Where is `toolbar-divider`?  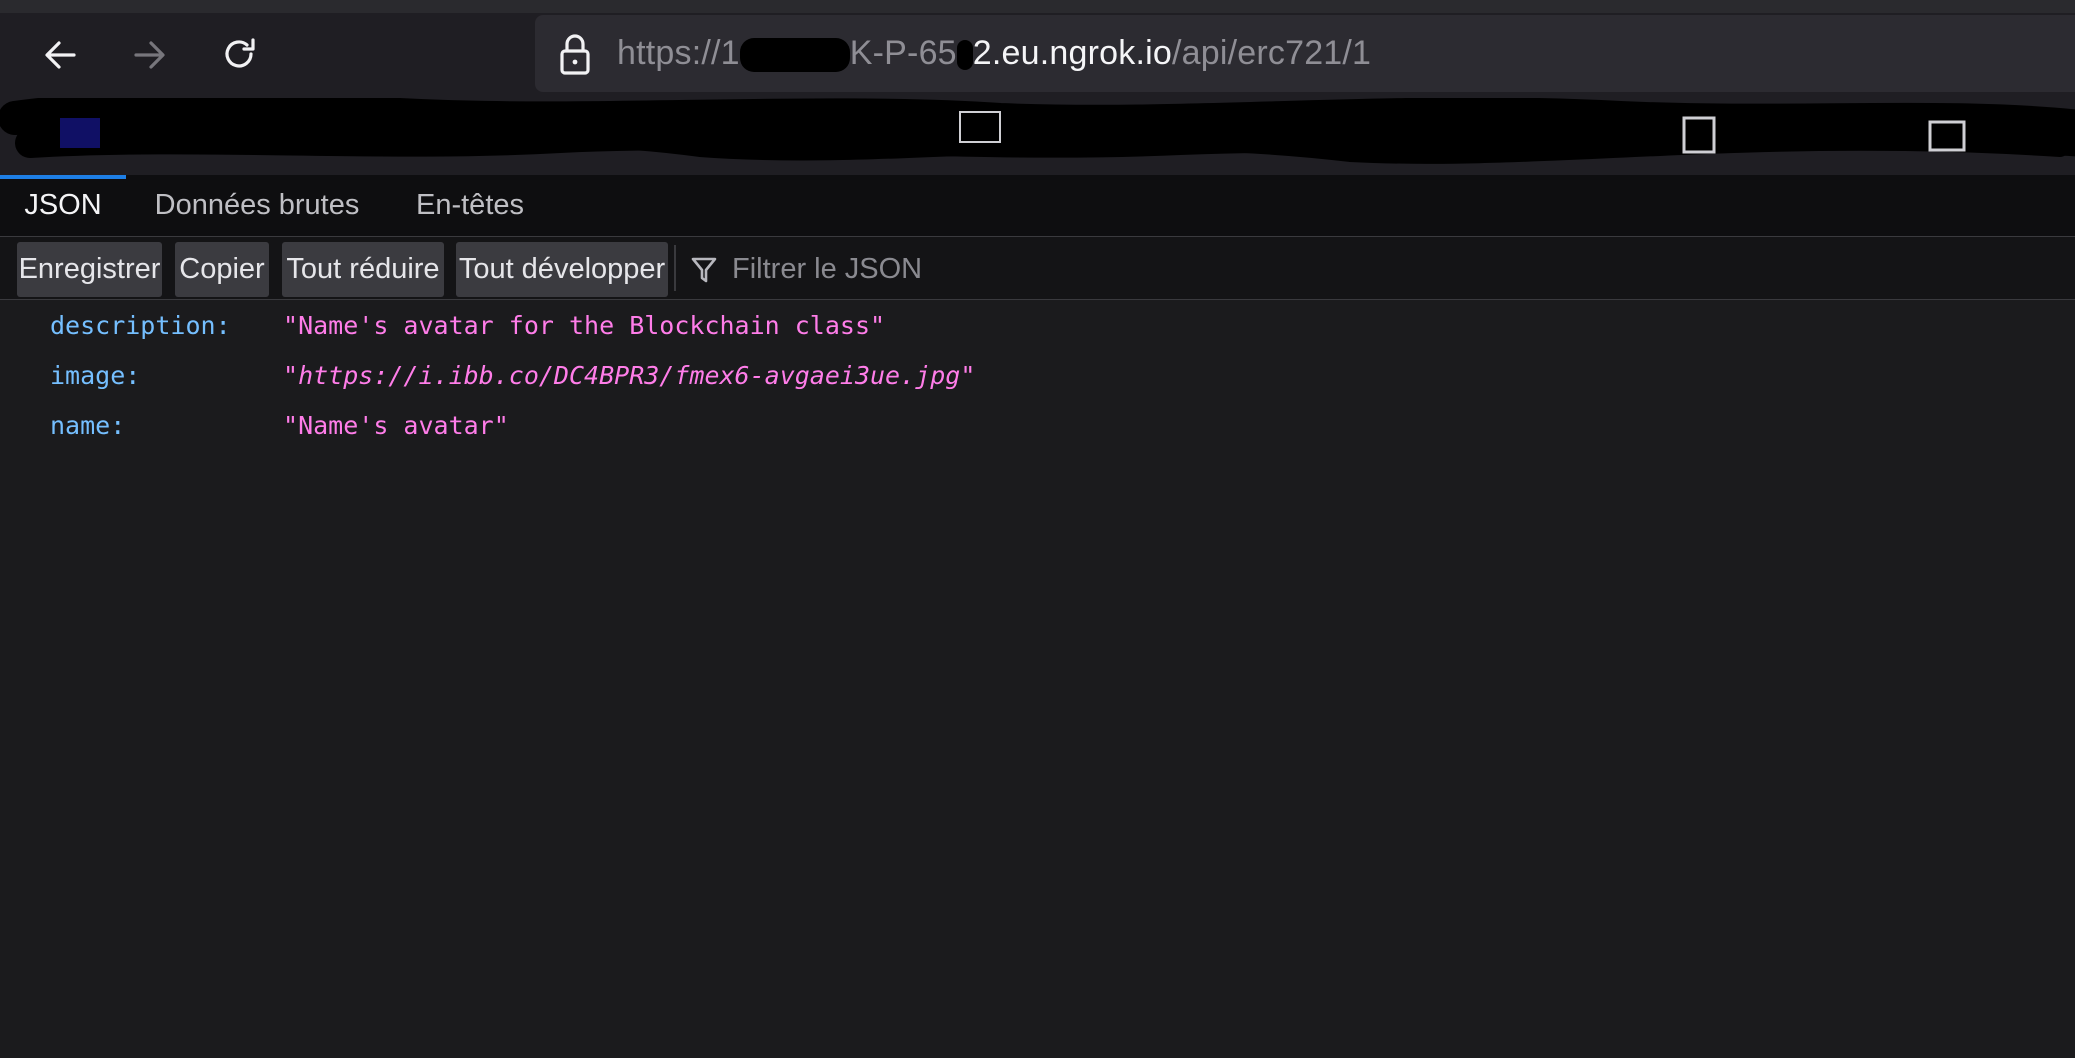
toolbar-divider is located at coordinates (675, 268).